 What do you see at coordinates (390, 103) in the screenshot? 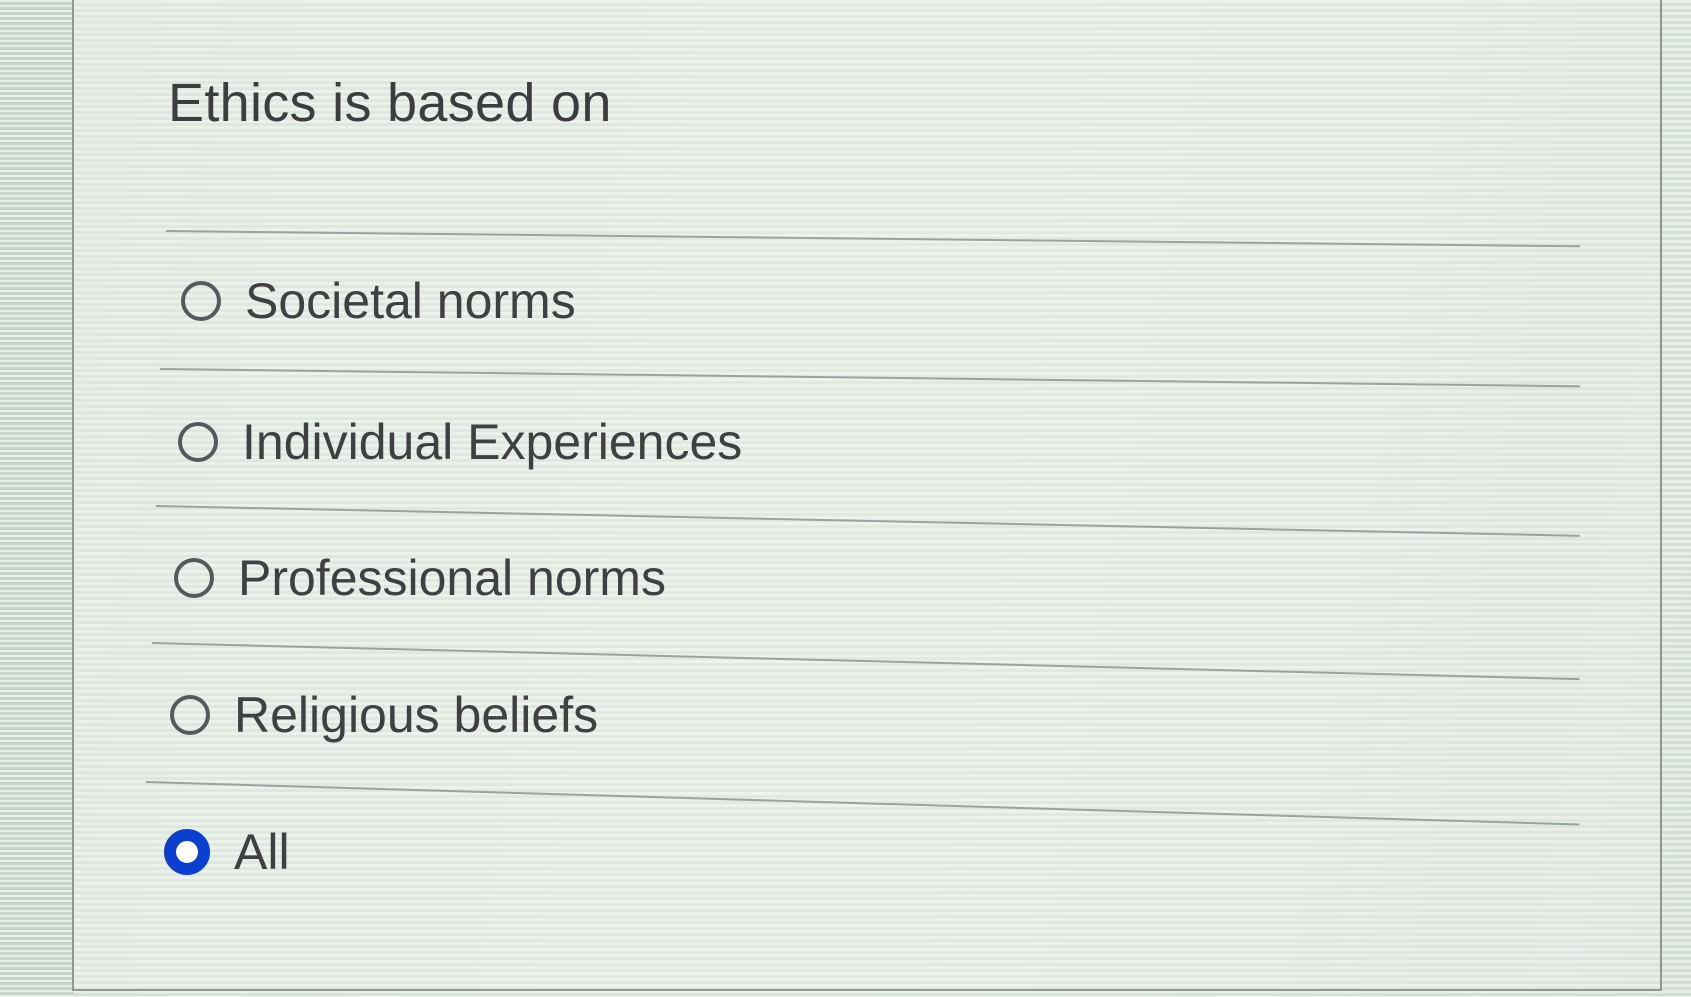
I see `question-text: Ethics is based on` at bounding box center [390, 103].